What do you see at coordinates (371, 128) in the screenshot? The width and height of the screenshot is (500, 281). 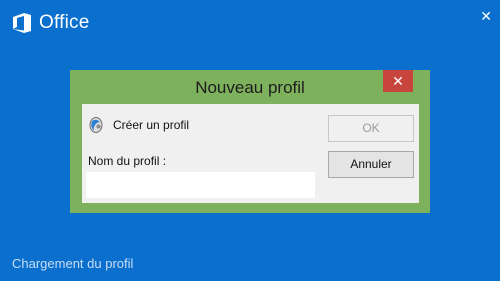 I see `ok-button: OK` at bounding box center [371, 128].